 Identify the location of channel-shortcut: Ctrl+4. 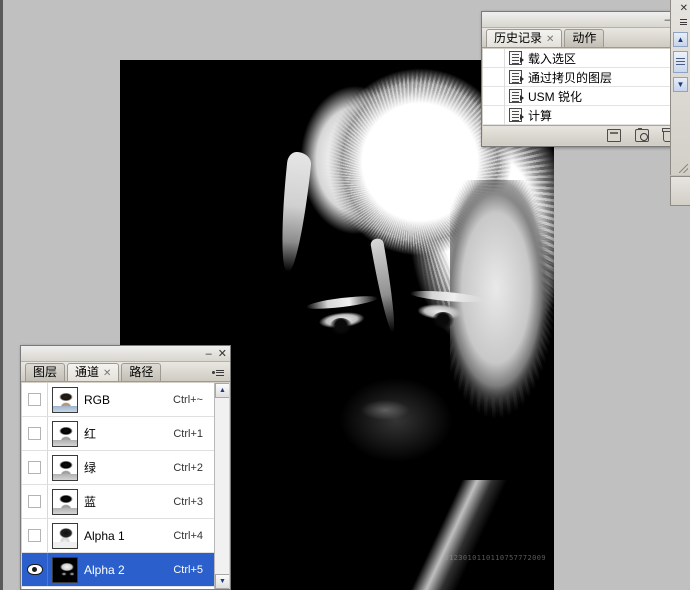
(188, 535).